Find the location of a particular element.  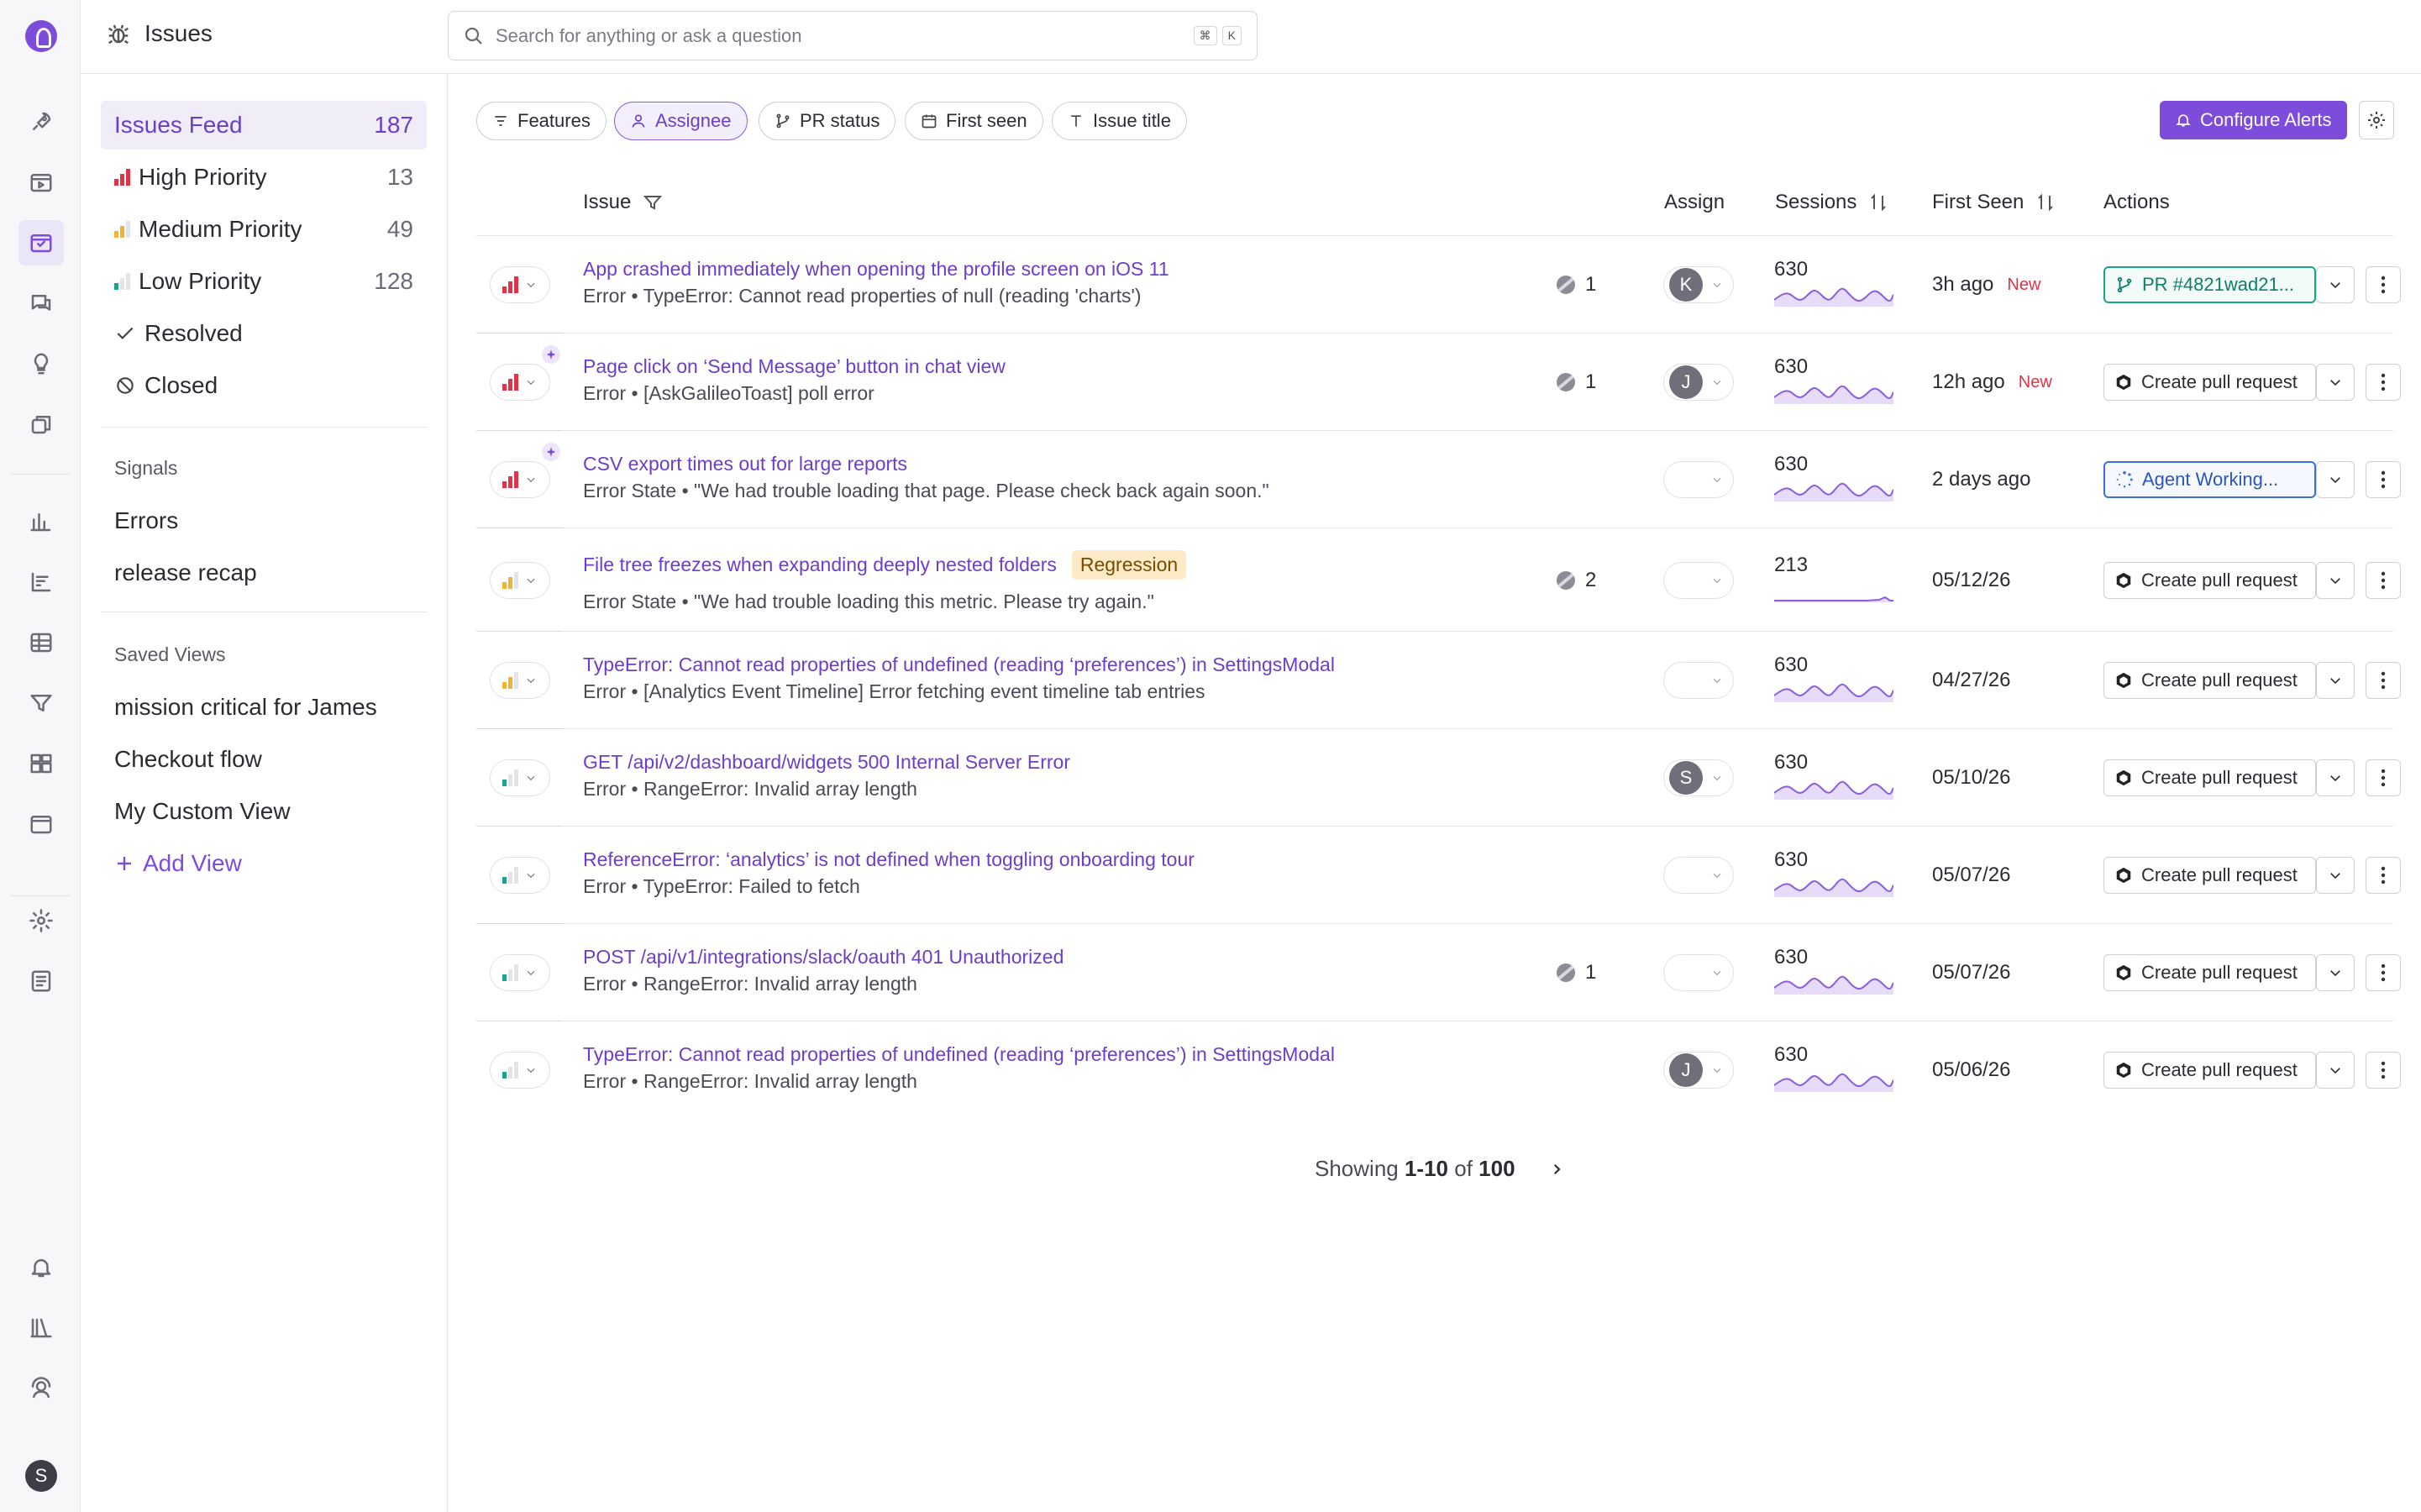

saved-view-item: My Custom View is located at coordinates (264, 811).